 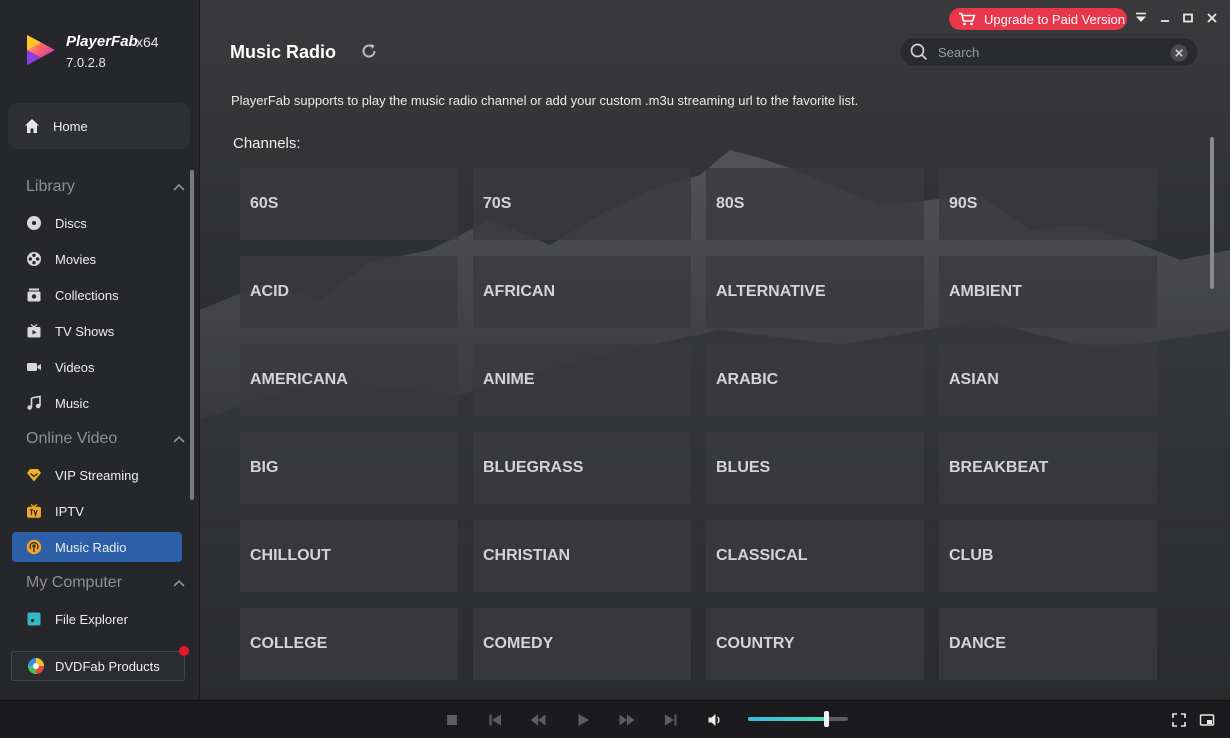 What do you see at coordinates (919, 52) in the screenshot?
I see `search-icon` at bounding box center [919, 52].